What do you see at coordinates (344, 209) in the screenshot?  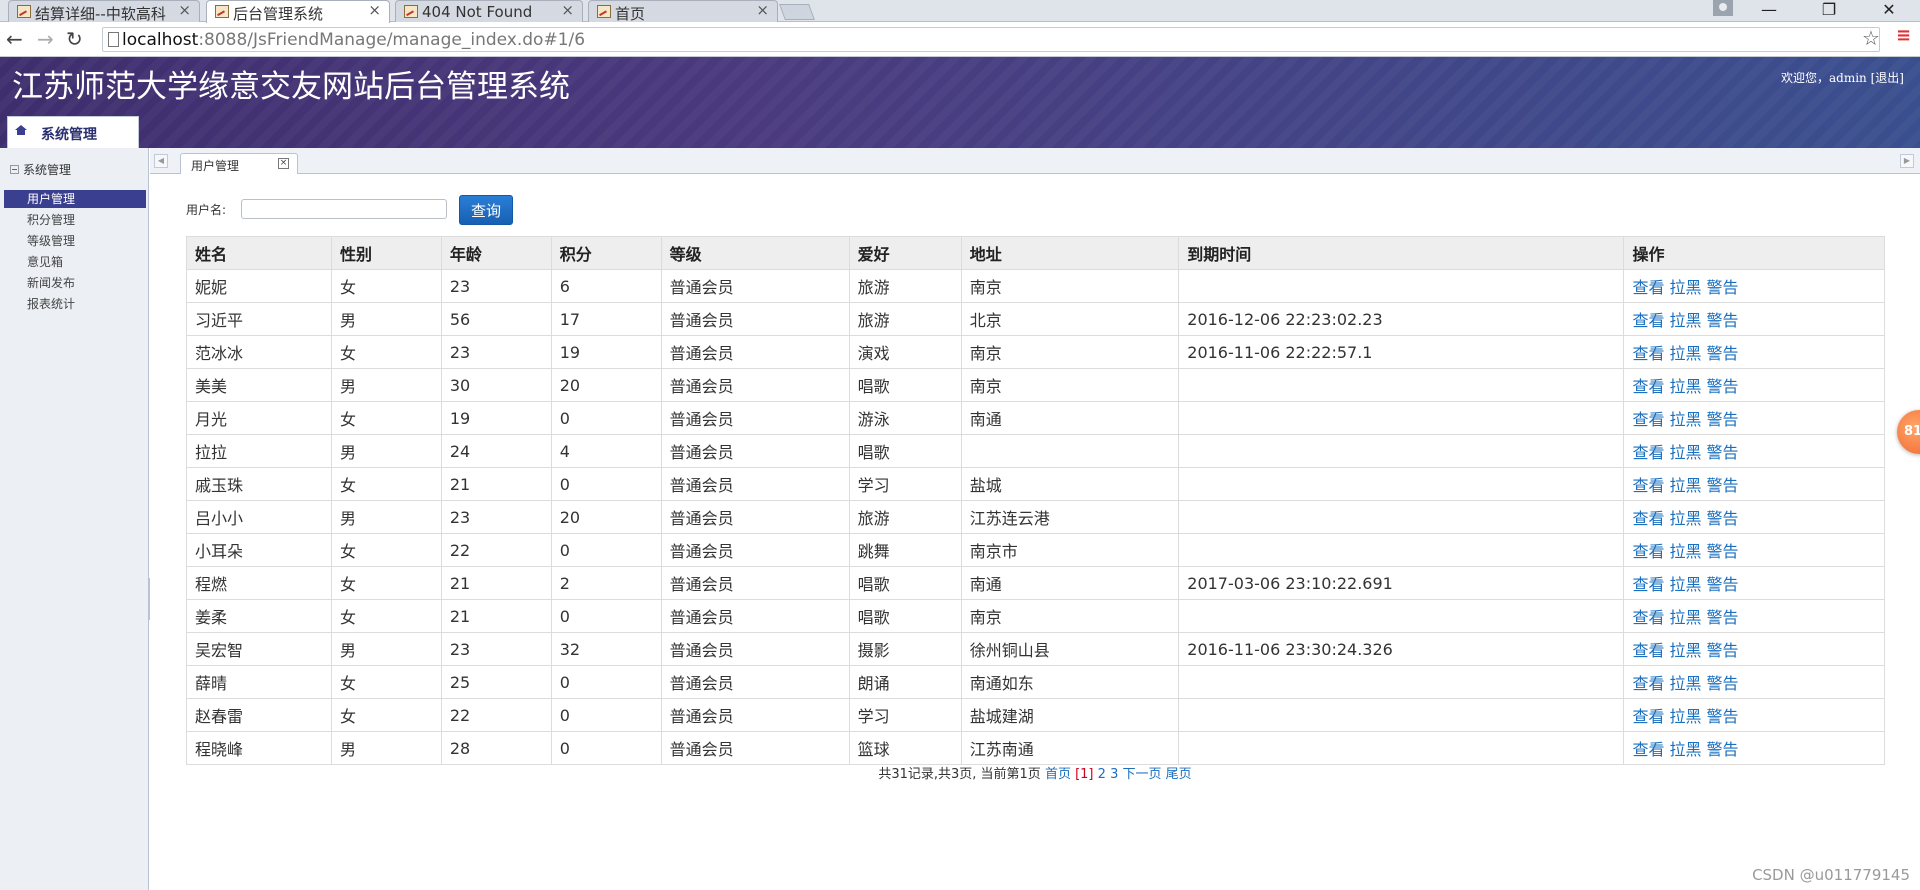 I see `username-search-input` at bounding box center [344, 209].